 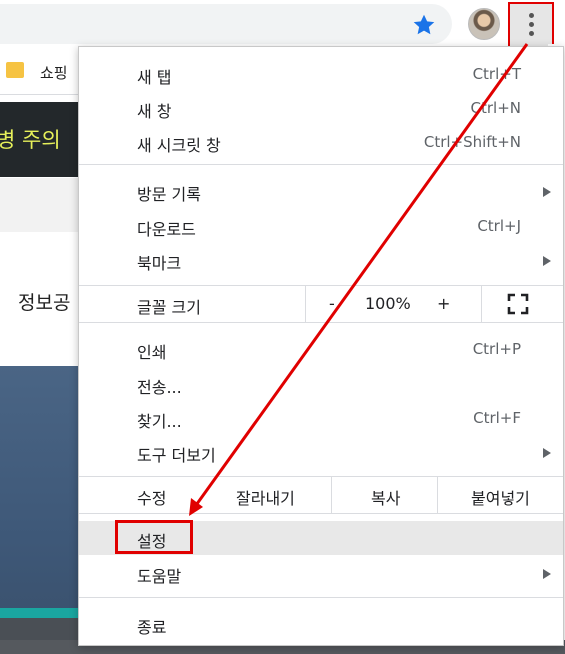 What do you see at coordinates (321, 304) in the screenshot?
I see `zoom-row: 글꼴 크기 - 100% +` at bounding box center [321, 304].